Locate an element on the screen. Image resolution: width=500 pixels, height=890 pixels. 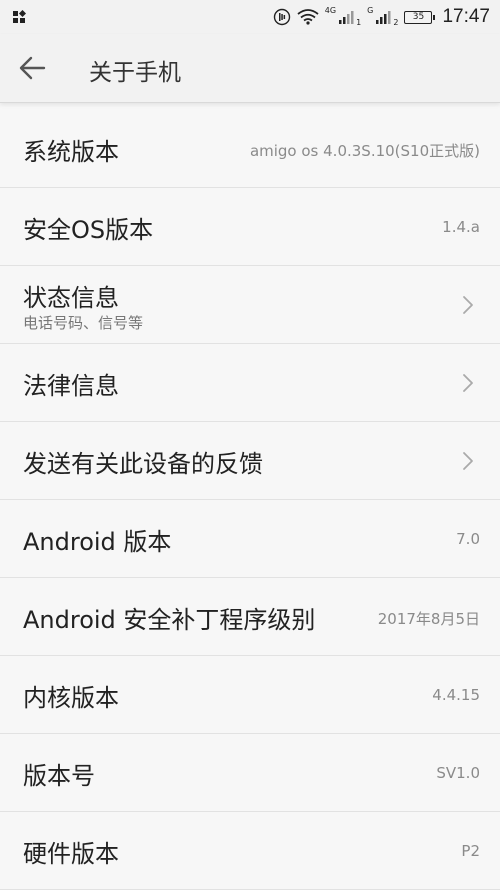
page-title: 关于手机 is located at coordinates (135, 73).